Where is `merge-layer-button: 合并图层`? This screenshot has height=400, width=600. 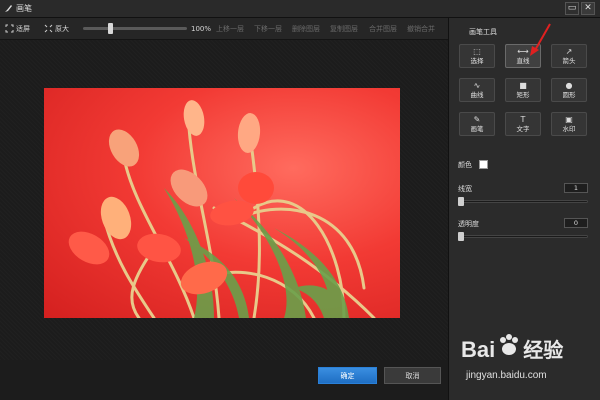
merge-layer-button: 合并图层 is located at coordinates (383, 29).